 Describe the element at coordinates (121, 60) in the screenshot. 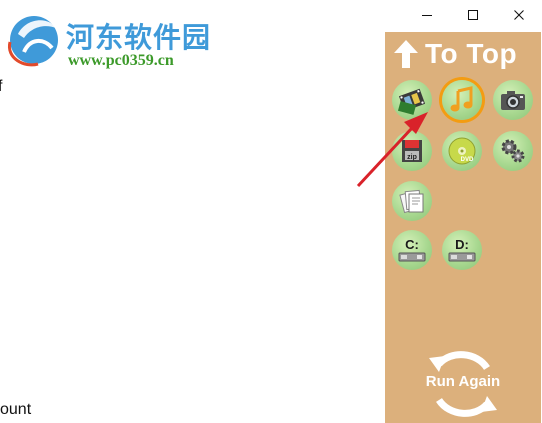

I see `watermark-site-url: www.pc0359.cn` at that location.